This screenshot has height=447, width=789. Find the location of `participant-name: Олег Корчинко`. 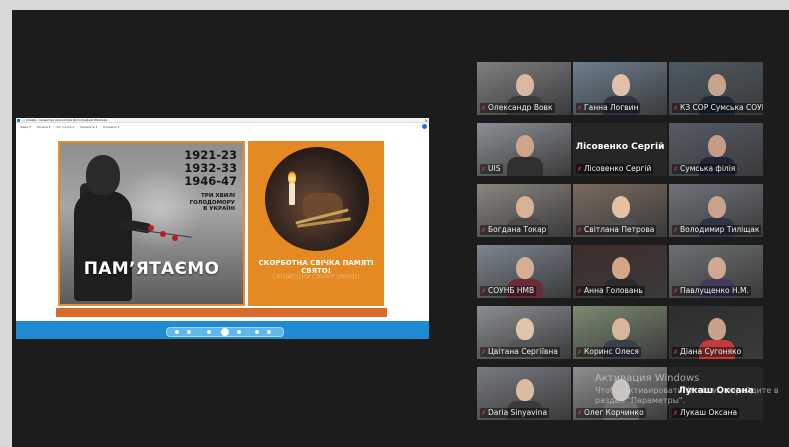

participant-name: Олег Корчинко is located at coordinates (614, 412).